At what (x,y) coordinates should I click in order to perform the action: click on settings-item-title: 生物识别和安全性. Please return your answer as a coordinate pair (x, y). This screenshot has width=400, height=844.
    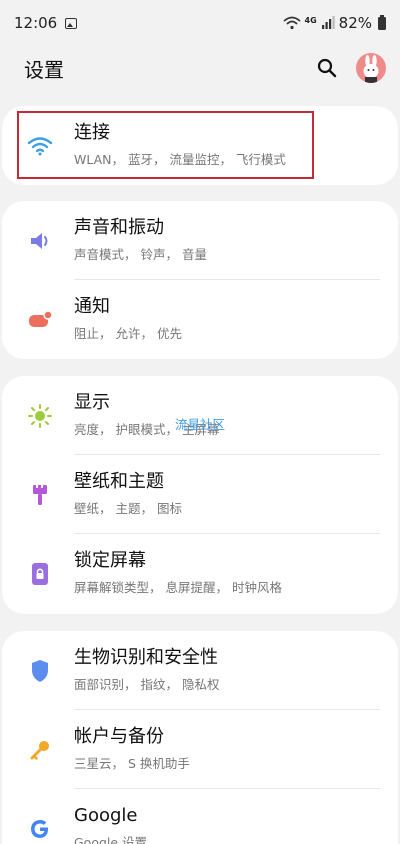
    Looking at the image, I should click on (146, 657).